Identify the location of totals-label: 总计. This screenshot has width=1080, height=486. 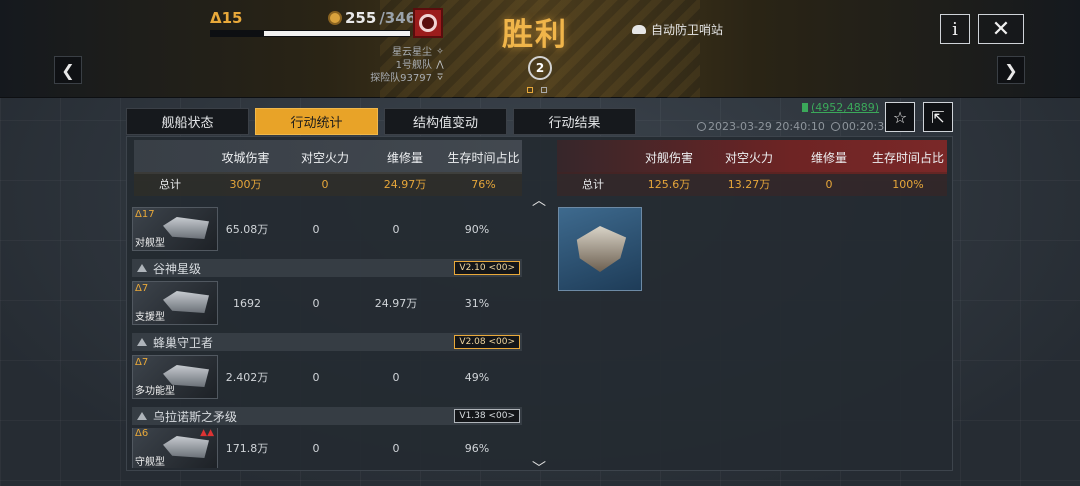
(593, 184).